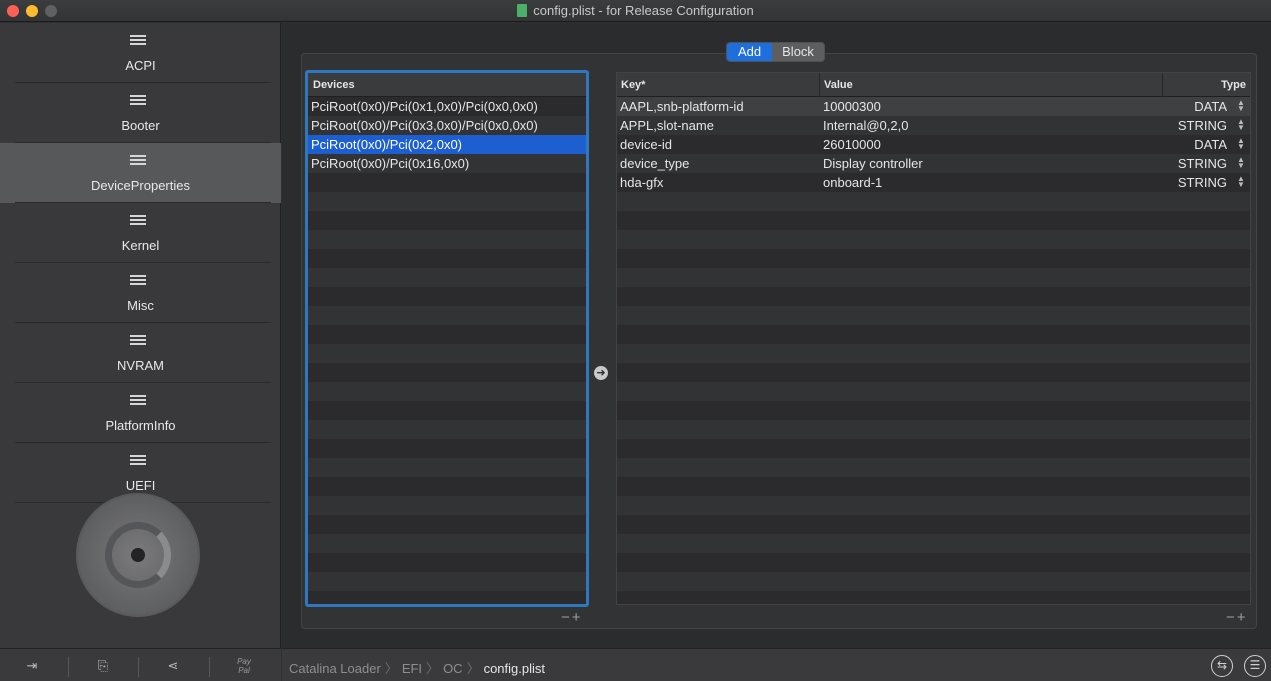 The height and width of the screenshot is (681, 1271). Describe the element at coordinates (140, 185) in the screenshot. I see `sidebar-item-label: DeviceProperties` at that location.